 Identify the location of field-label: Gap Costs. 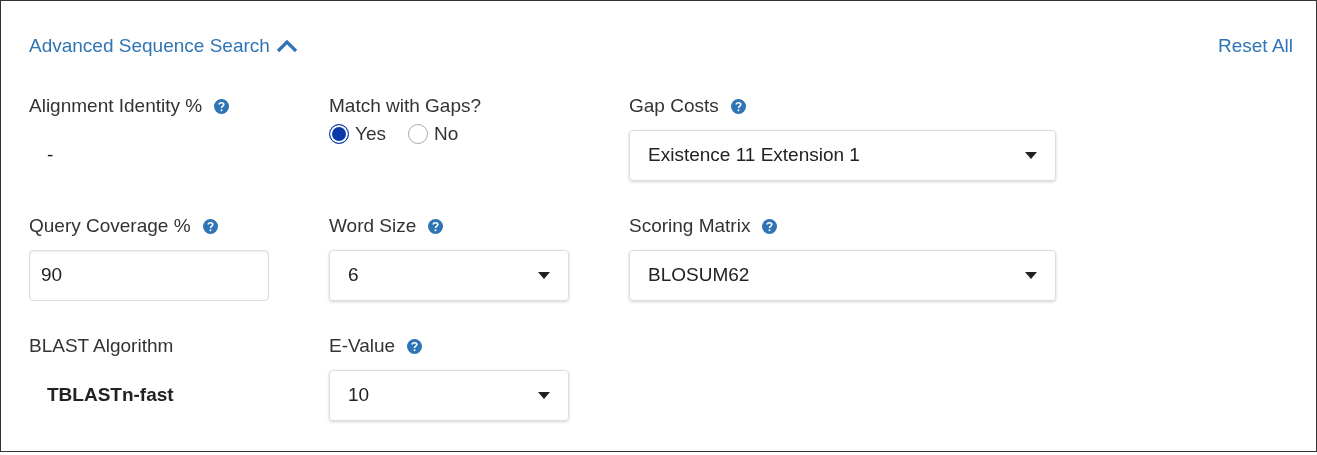
(674, 106).